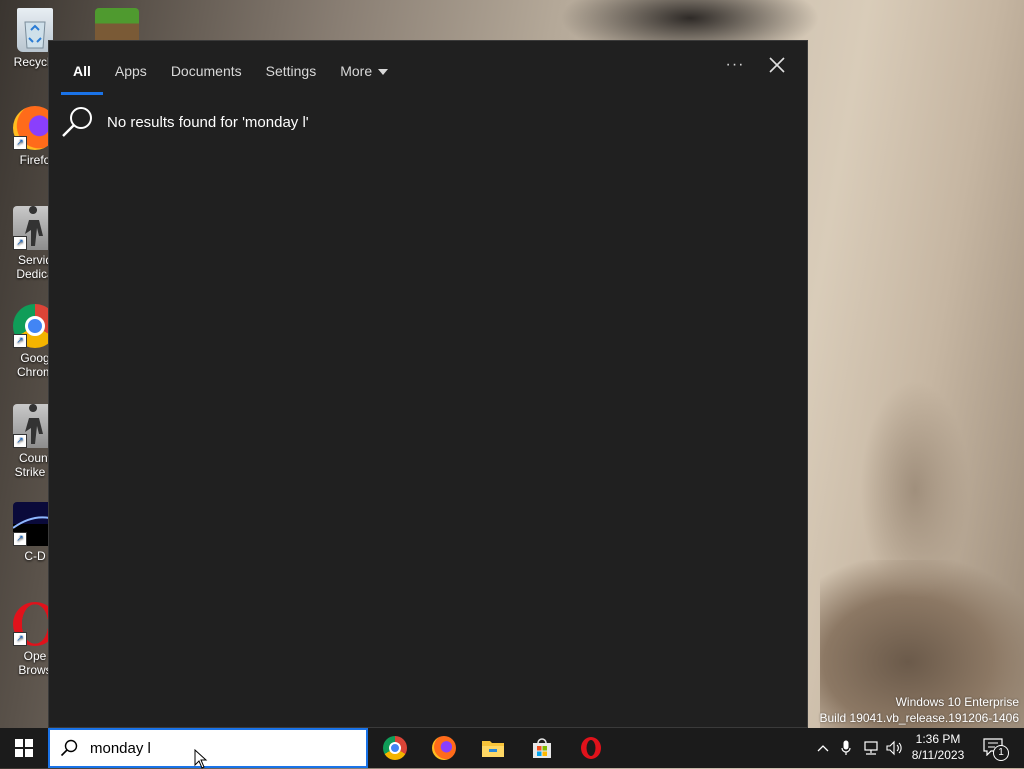  What do you see at coordinates (201, 759) in the screenshot?
I see `mouse-cursor-icon` at bounding box center [201, 759].